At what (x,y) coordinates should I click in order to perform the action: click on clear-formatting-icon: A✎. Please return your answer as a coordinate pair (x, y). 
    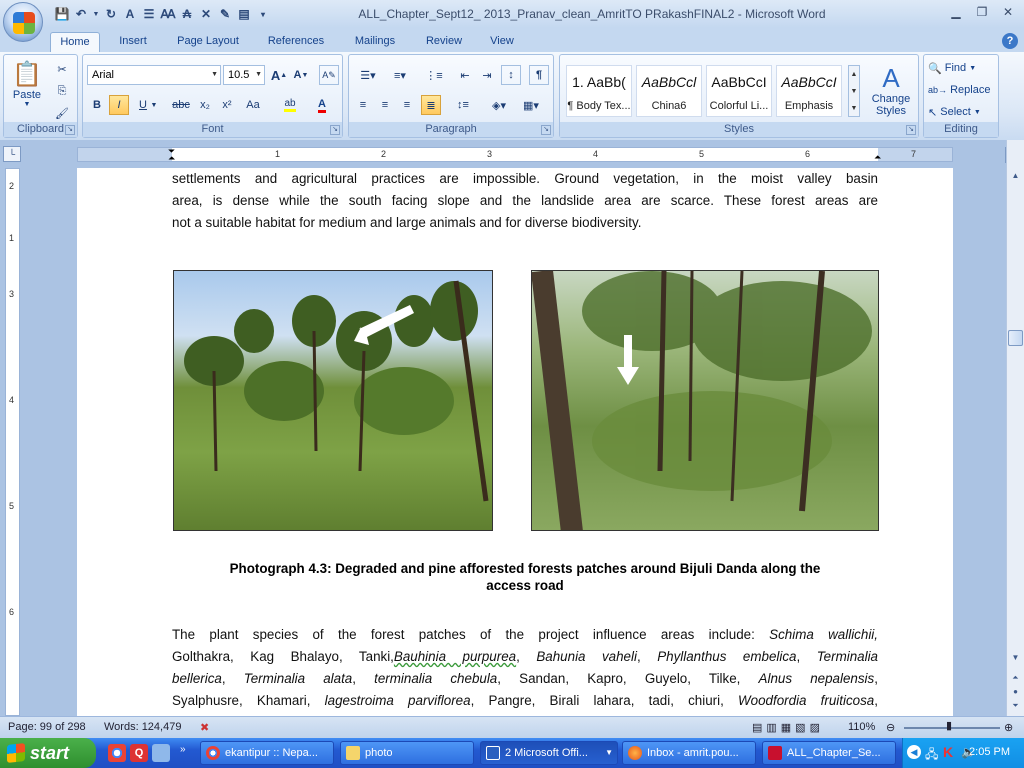
    Looking at the image, I should click on (329, 75).